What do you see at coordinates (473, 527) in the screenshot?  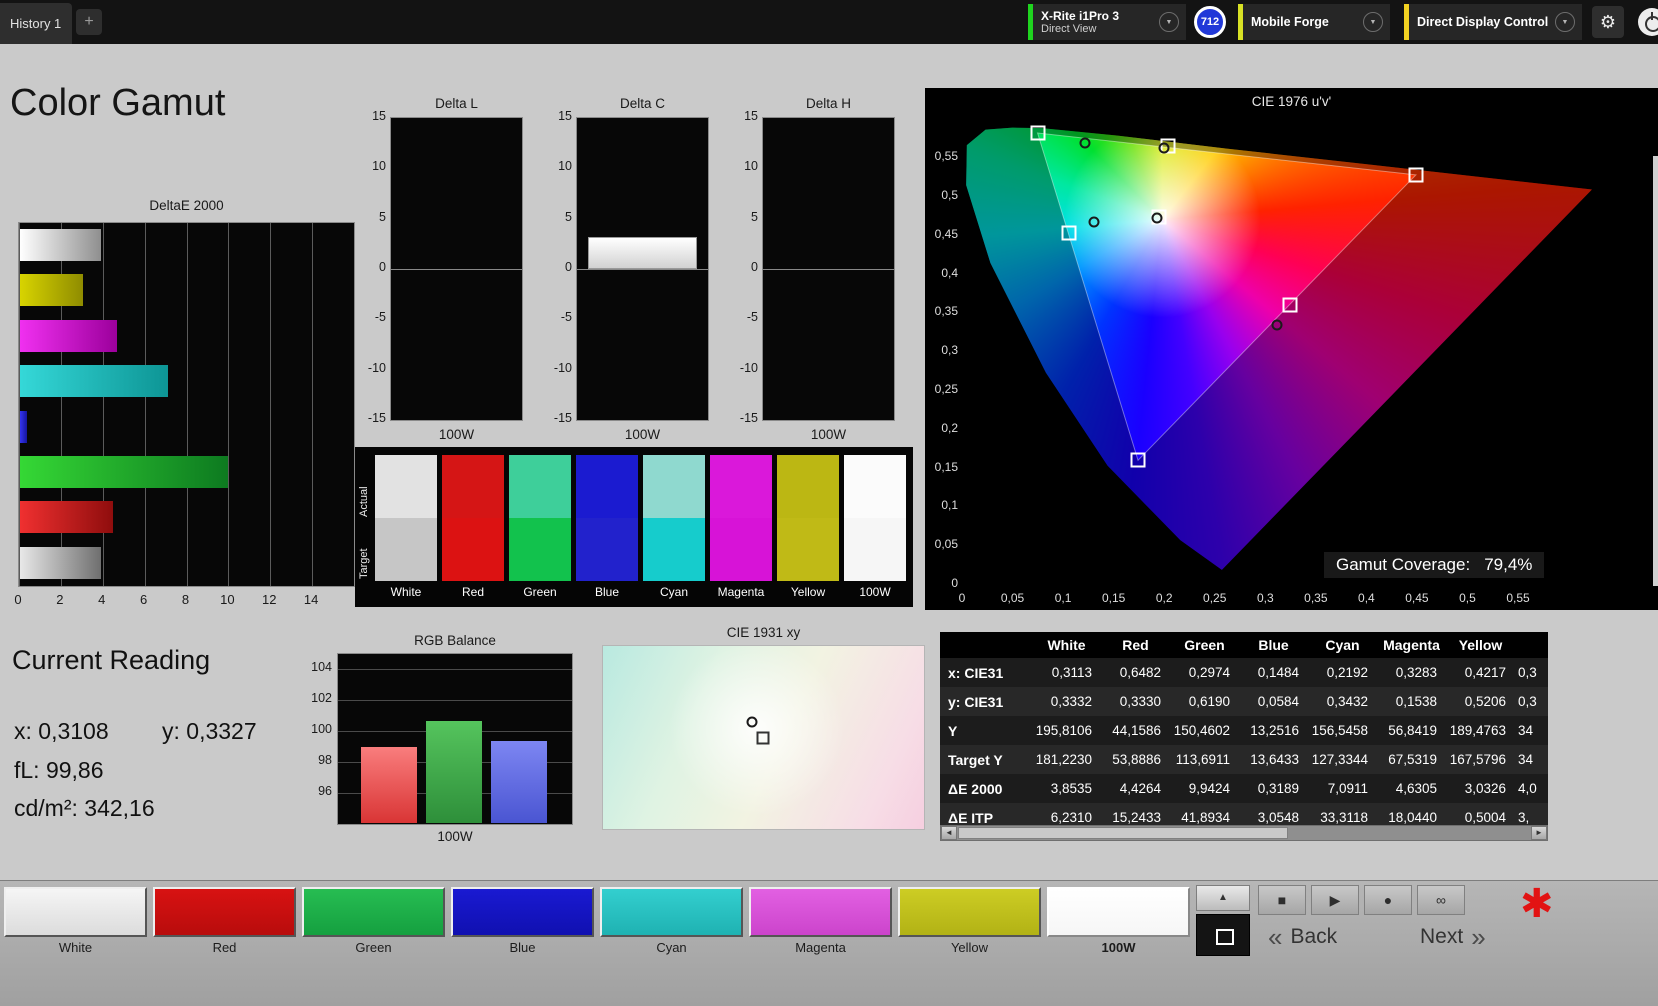 I see `swatch-column-red: Red` at bounding box center [473, 527].